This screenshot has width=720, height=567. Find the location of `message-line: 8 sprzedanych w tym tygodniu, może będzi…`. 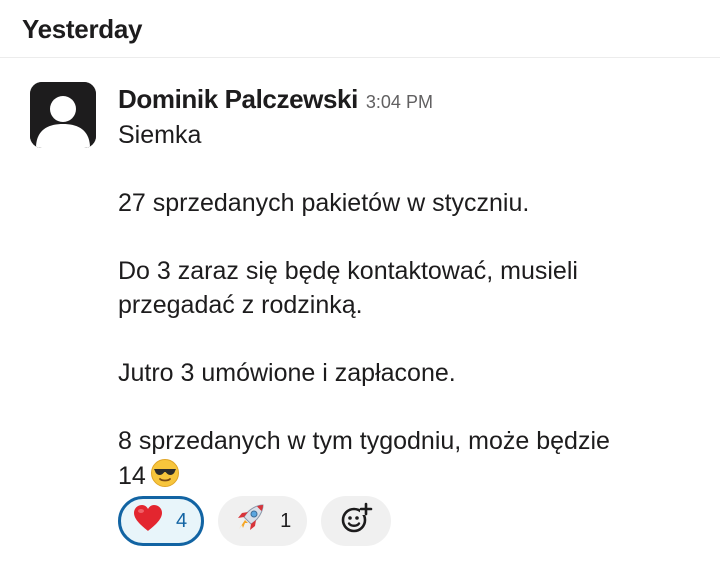

message-line: 8 sprzedanych w tym tygodniu, może będzi… is located at coordinates (364, 441).